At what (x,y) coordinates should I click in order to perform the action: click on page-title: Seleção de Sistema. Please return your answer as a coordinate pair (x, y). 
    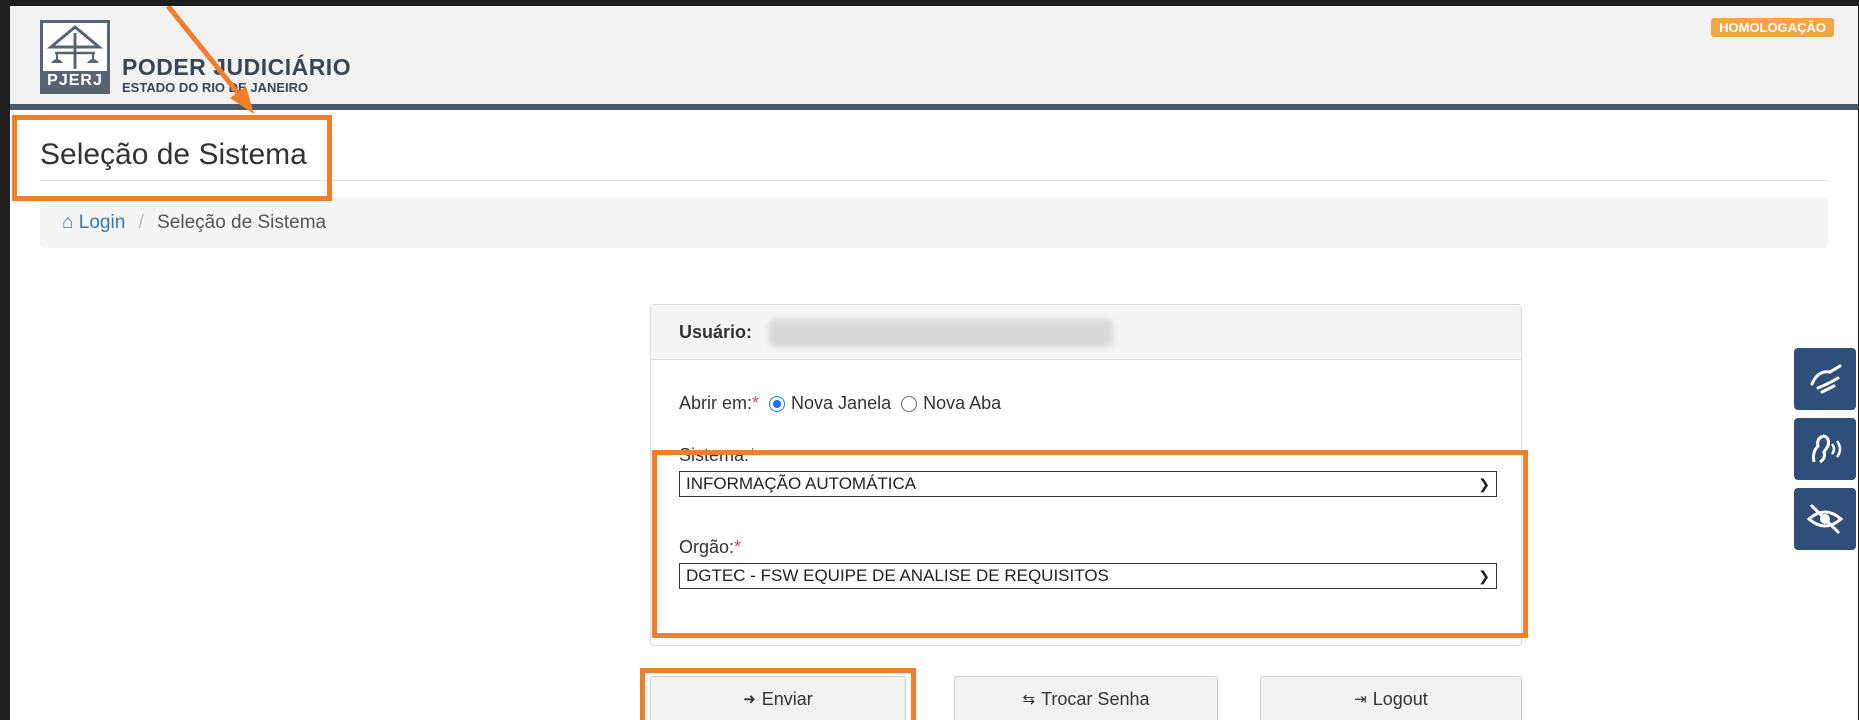
    Looking at the image, I should click on (173, 154).